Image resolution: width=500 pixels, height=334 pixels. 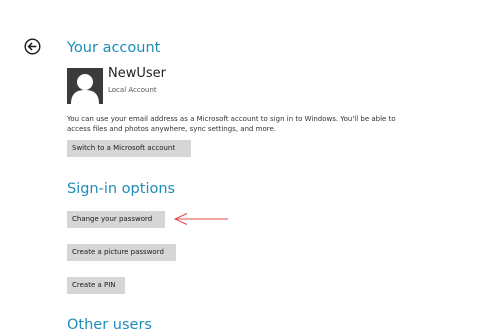 I want to click on sign-in-options-heading: Sign-in options, so click(x=121, y=189).